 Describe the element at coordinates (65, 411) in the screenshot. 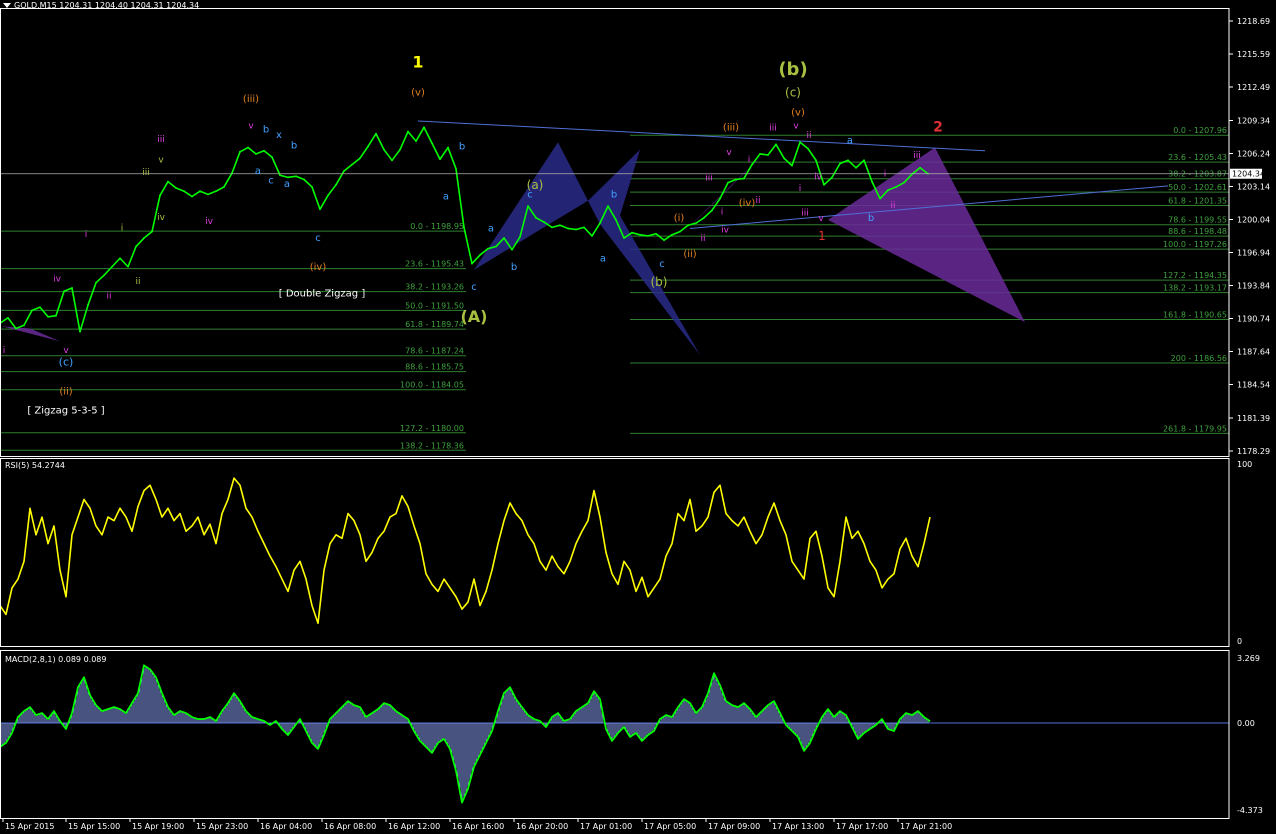

I see `pattern-label: [ Zigzag 5-3-5 ]` at that location.